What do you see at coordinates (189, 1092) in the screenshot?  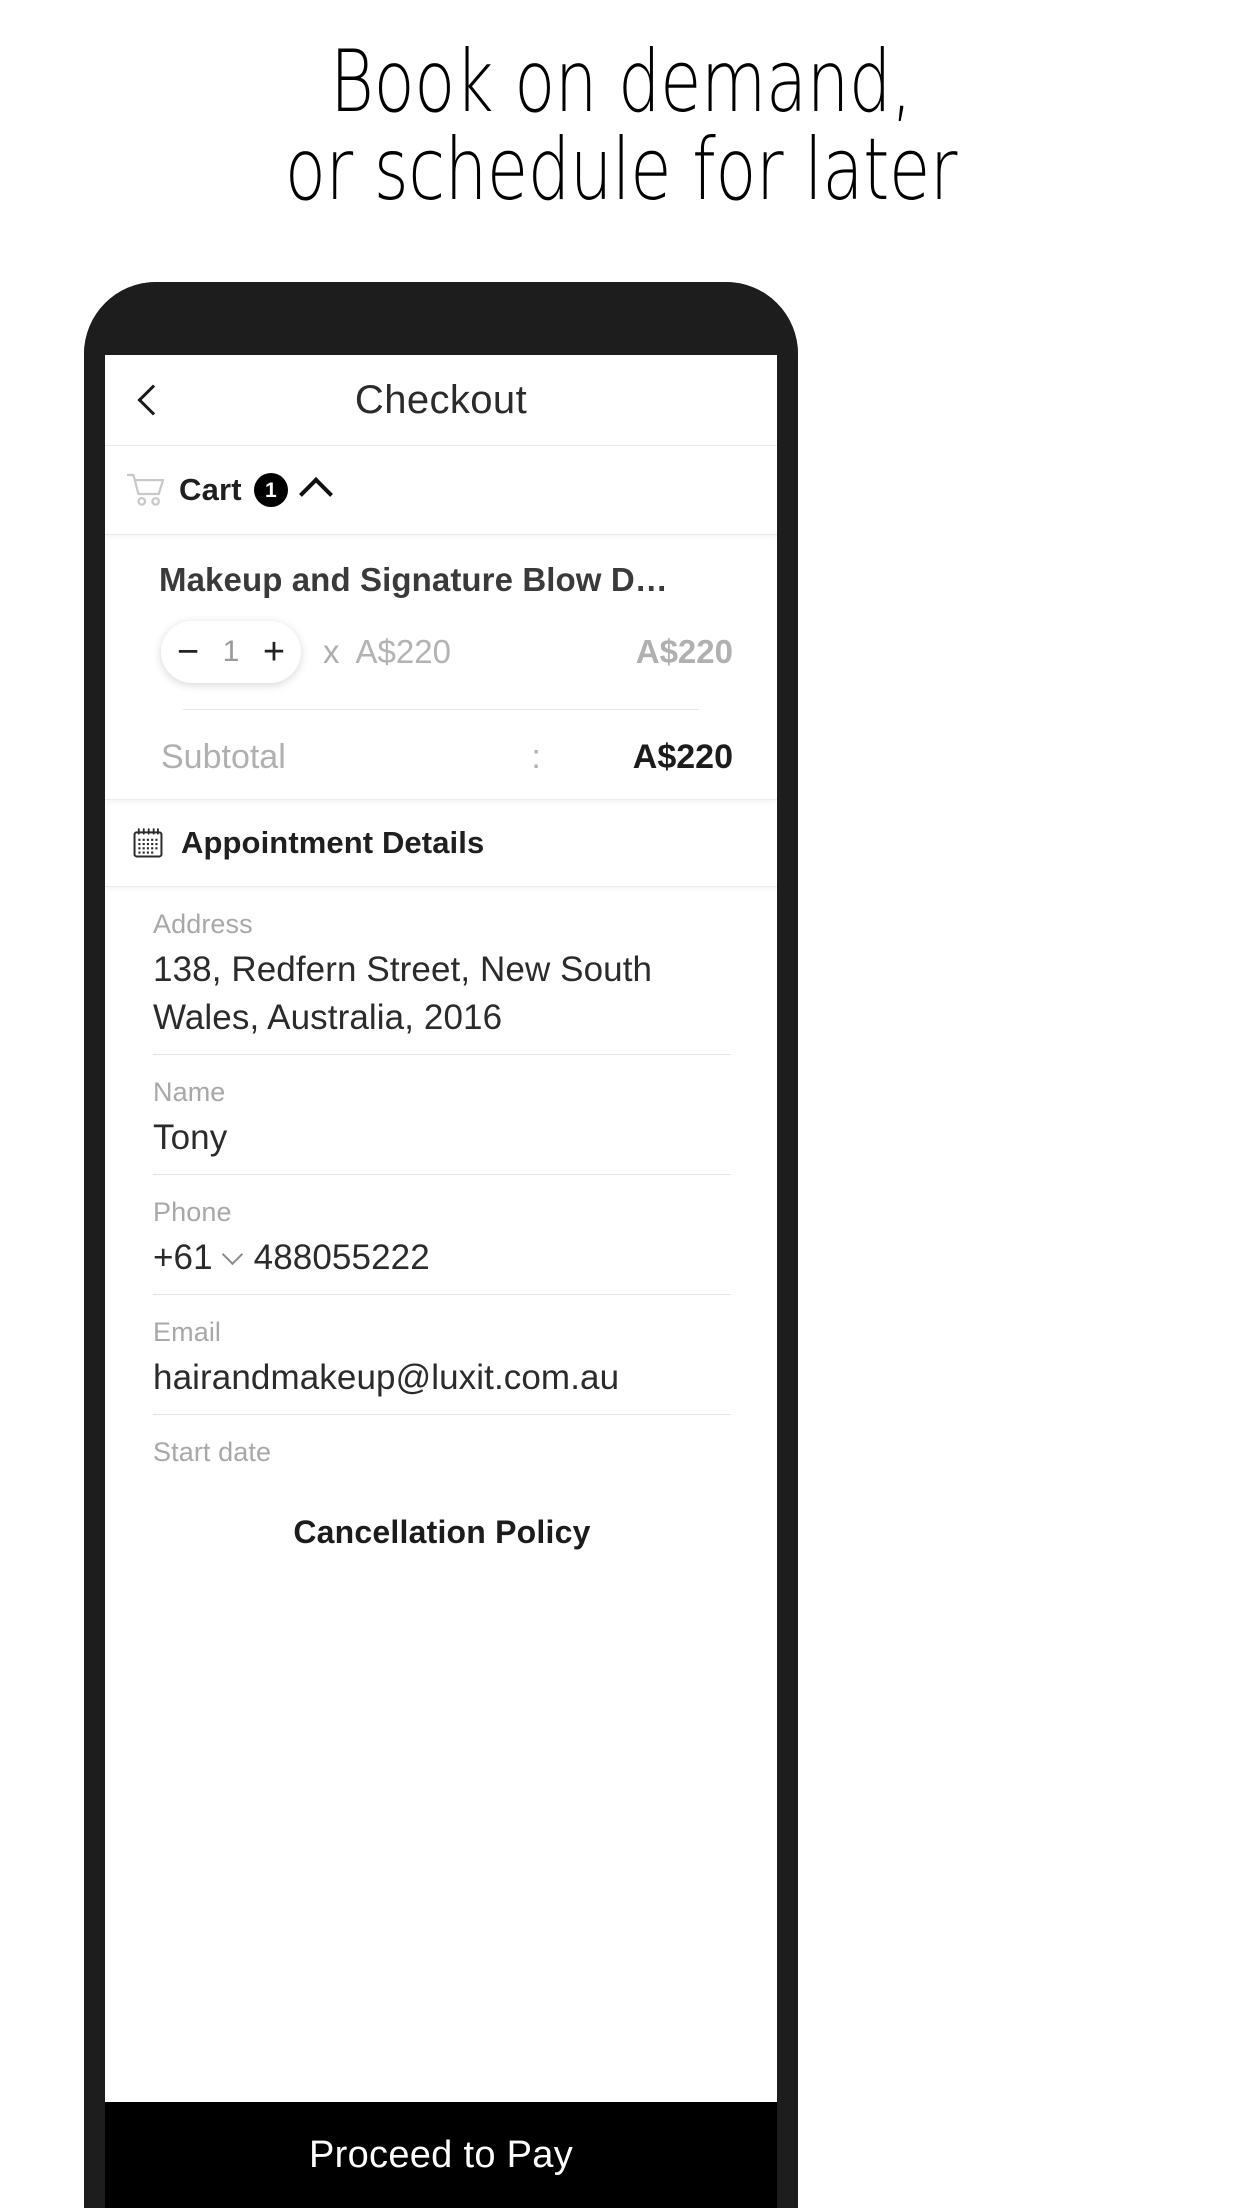 I see `name-label: Name` at bounding box center [189, 1092].